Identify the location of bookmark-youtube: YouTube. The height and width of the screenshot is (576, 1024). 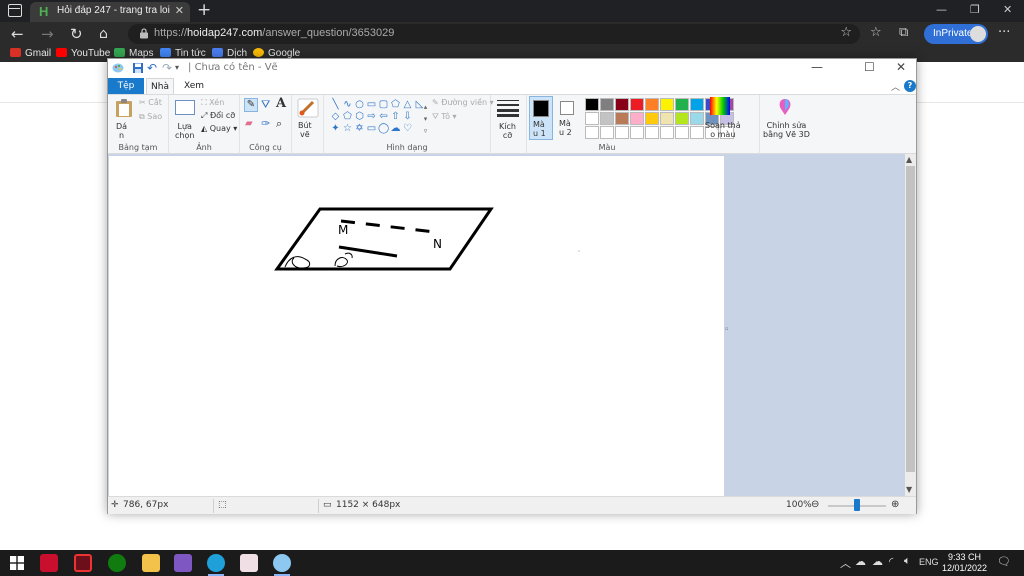
(83, 53).